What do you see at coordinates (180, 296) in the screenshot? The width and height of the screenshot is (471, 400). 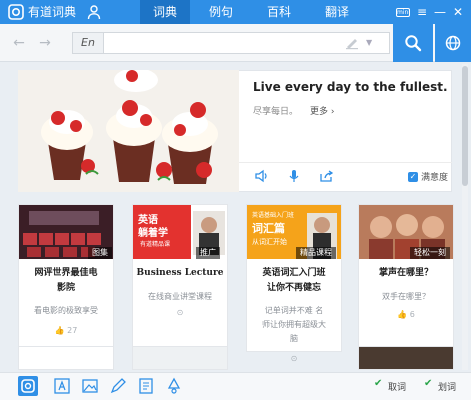 I see `card-description: 在线商业讲堂课程` at bounding box center [180, 296].